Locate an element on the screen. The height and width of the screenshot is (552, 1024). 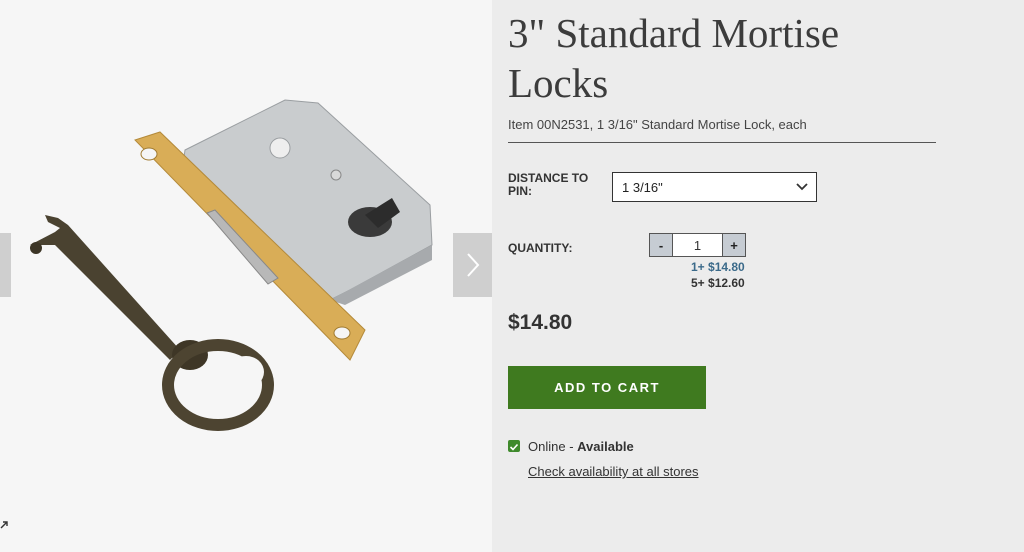
quantity-stepper: - 1 + is located at coordinates (697, 245).